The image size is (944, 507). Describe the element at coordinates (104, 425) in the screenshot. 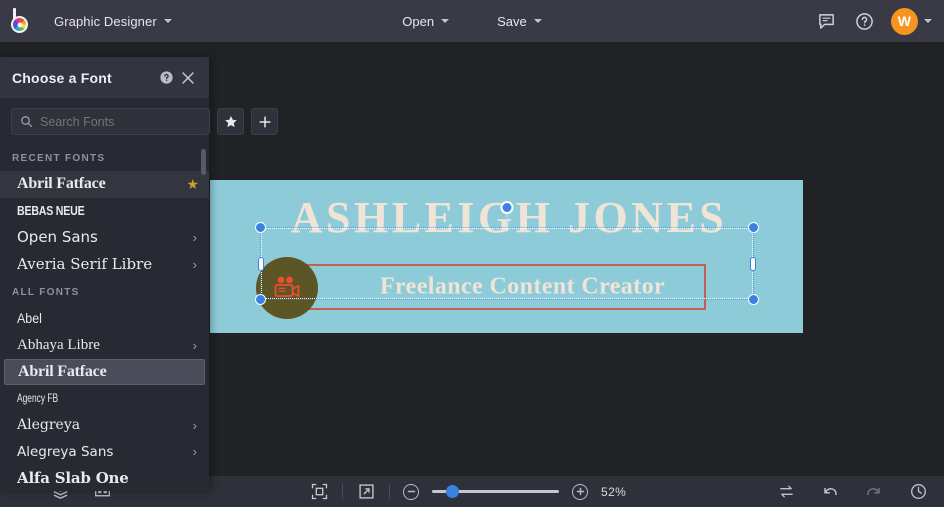

I see `font-row: Alegreya ›` at that location.